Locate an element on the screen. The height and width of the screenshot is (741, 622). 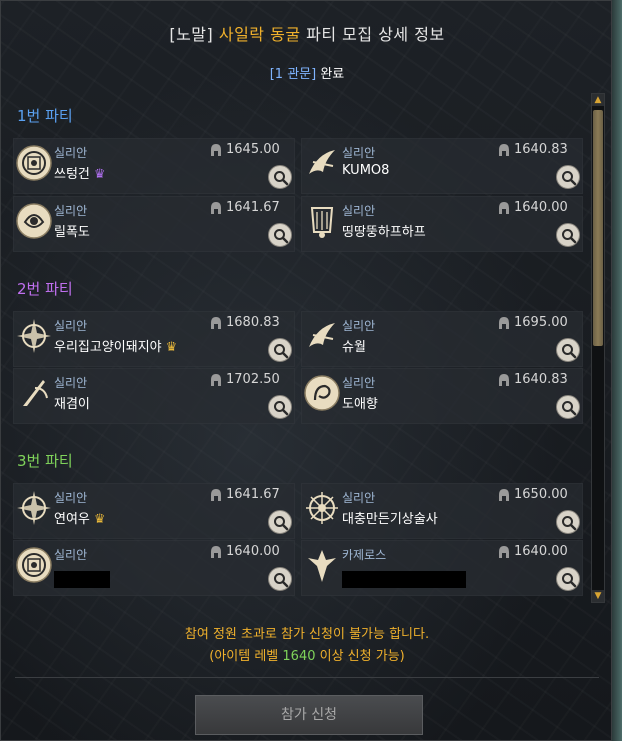
party-member-slot: 실리안슈월 1695.00 is located at coordinates (442, 339).